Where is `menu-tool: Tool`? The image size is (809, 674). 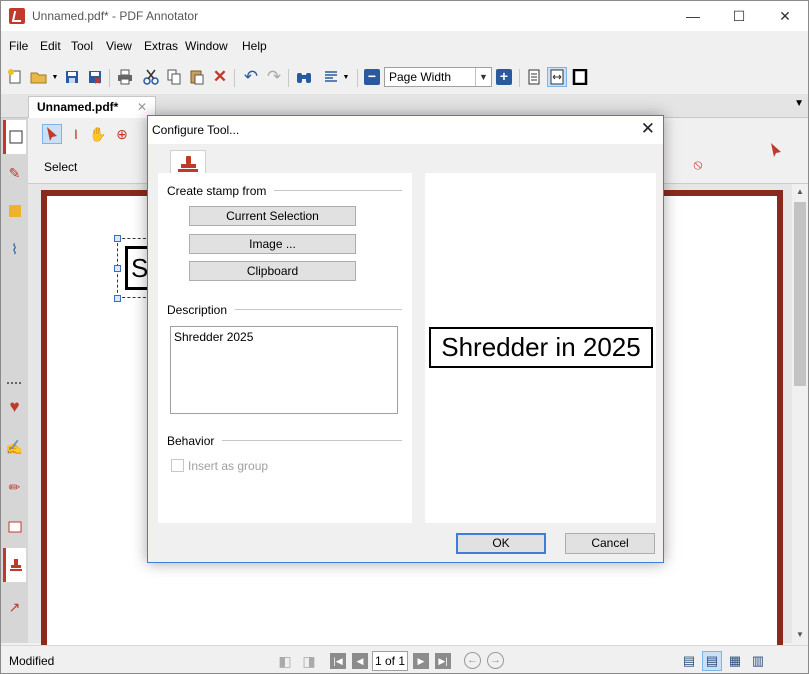
menu-tool: Tool is located at coordinates (82, 46).